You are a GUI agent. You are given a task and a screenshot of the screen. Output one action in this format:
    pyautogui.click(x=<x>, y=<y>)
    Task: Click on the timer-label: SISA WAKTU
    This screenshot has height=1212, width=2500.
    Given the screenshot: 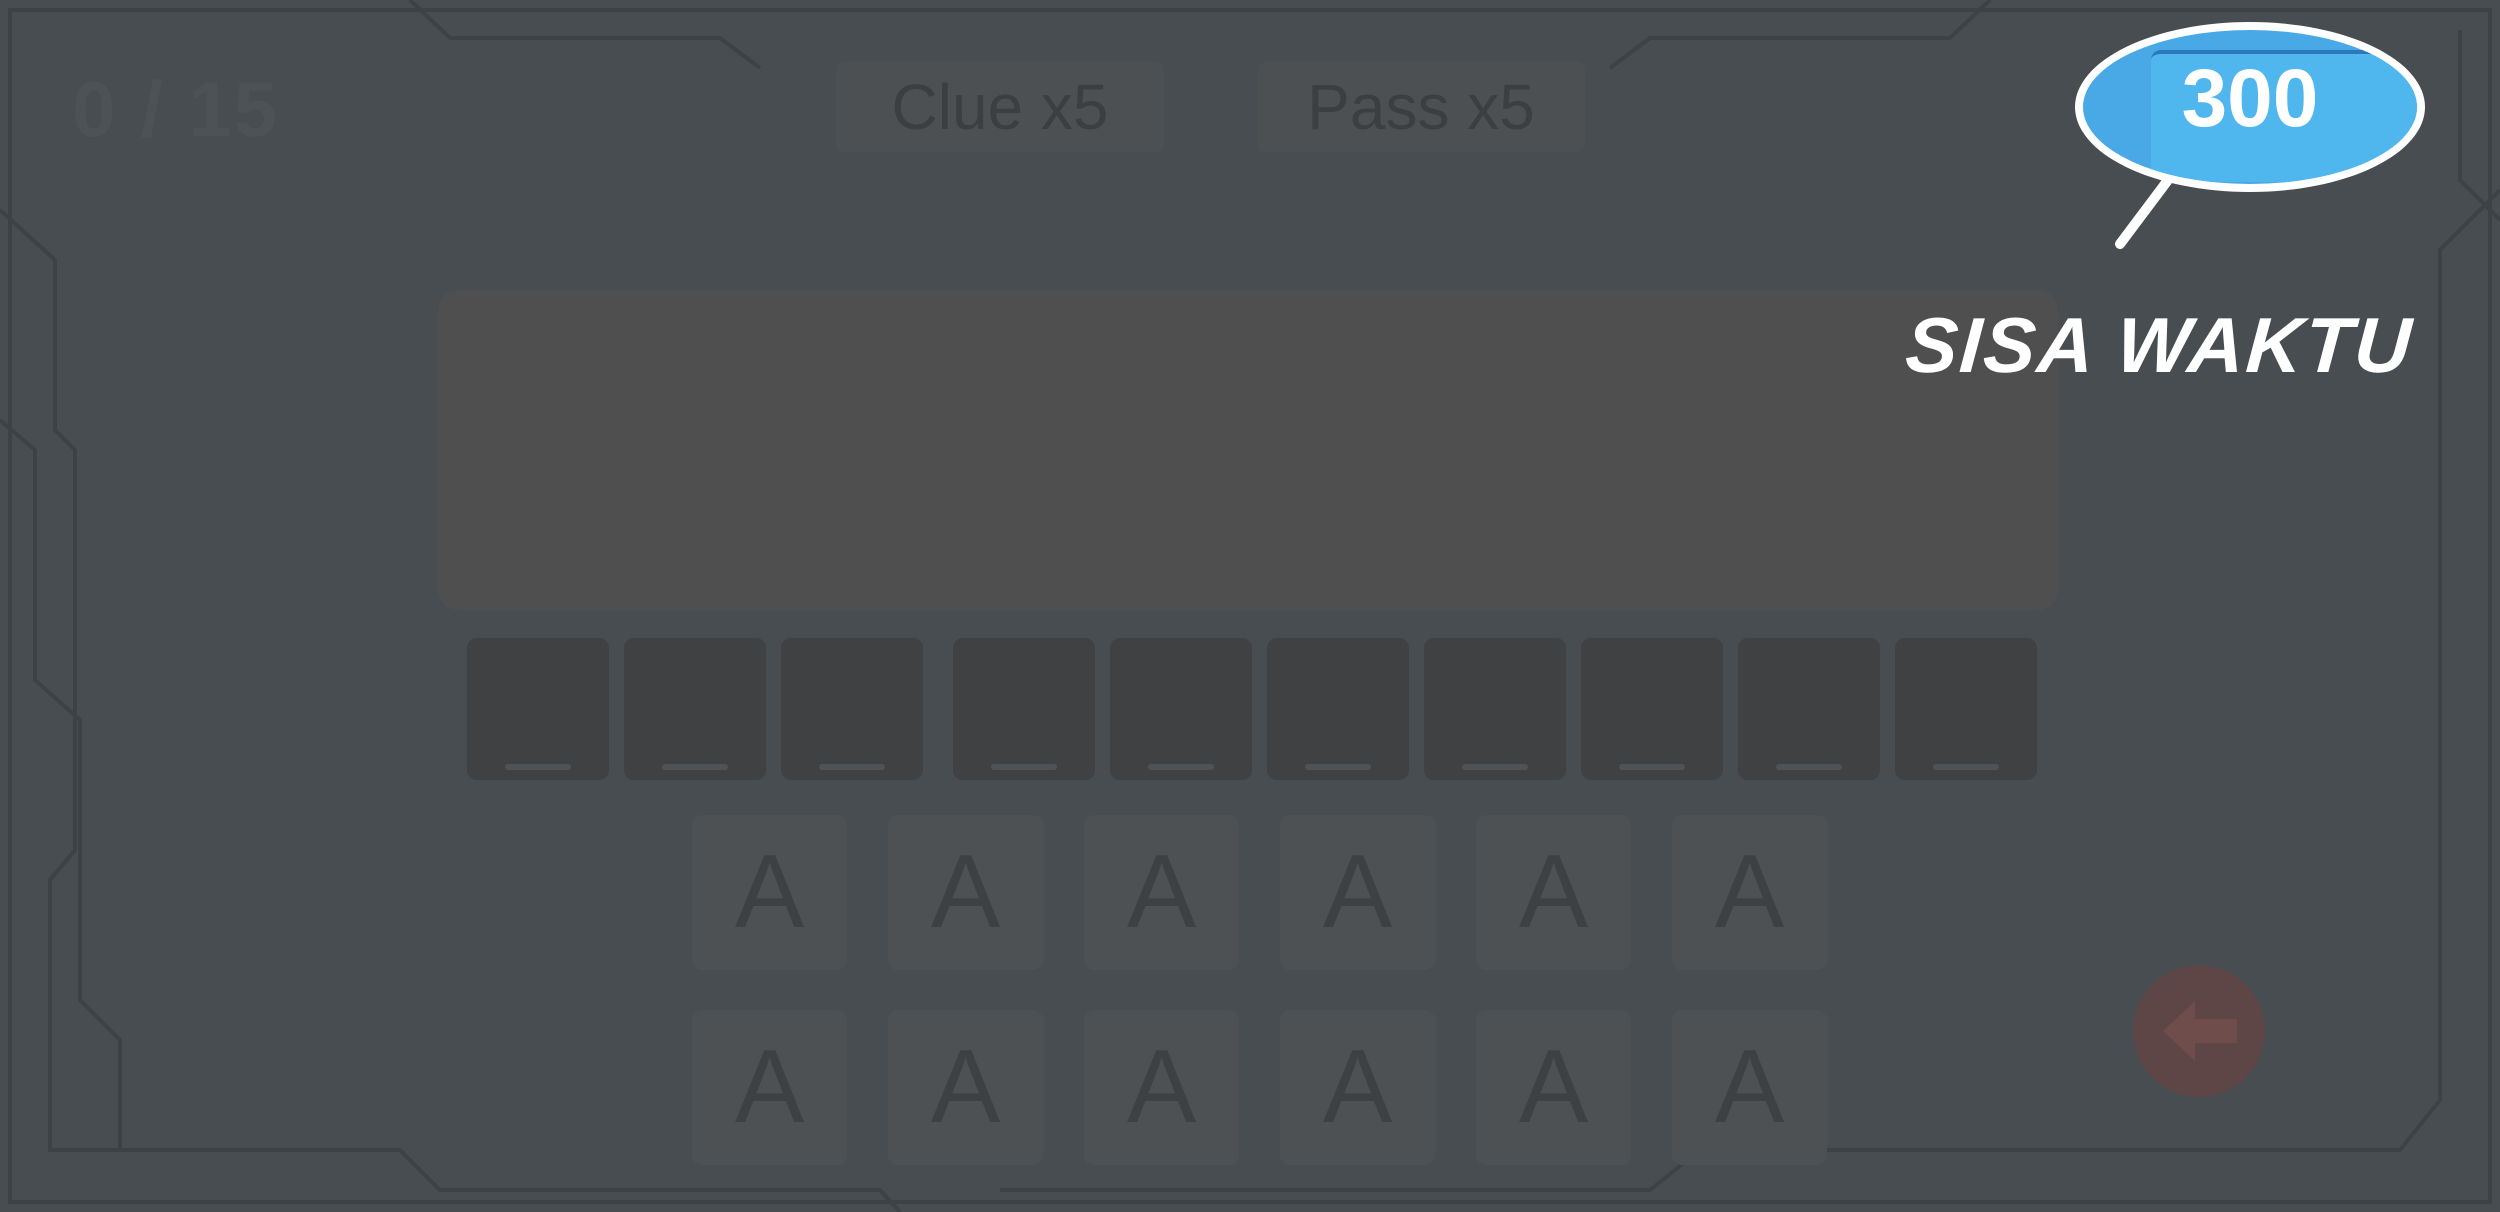 What is the action you would take?
    pyautogui.click(x=2159, y=345)
    